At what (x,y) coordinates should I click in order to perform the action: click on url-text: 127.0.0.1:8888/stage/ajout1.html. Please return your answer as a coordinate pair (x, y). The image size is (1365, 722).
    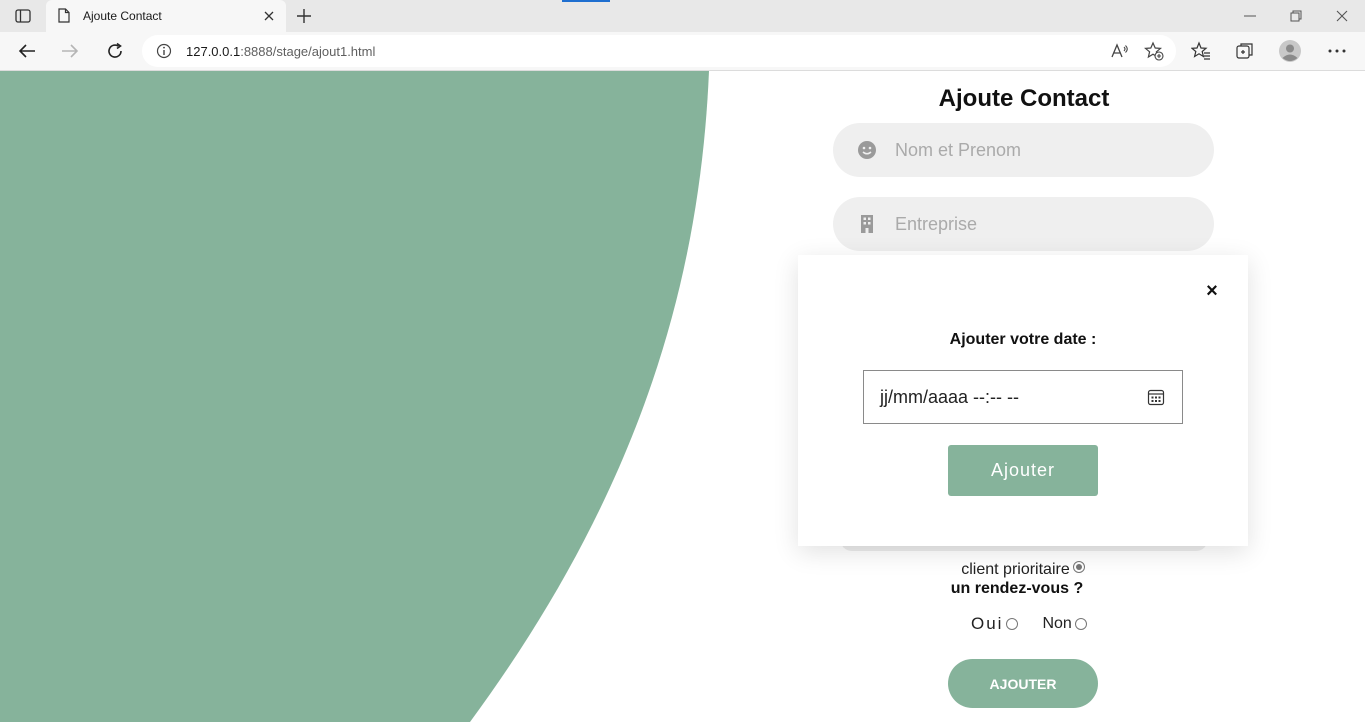
    Looking at the image, I should click on (280, 51).